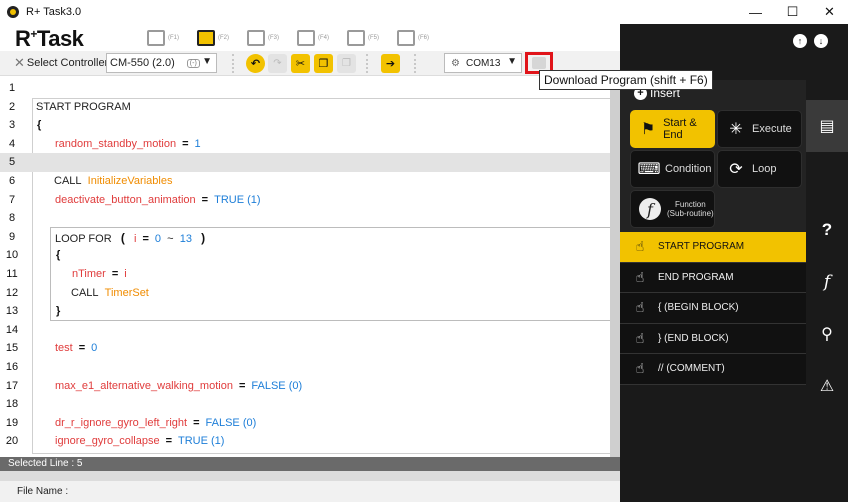 The height and width of the screenshot is (502, 848). I want to click on loop-icon: ⟳, so click(736, 169).